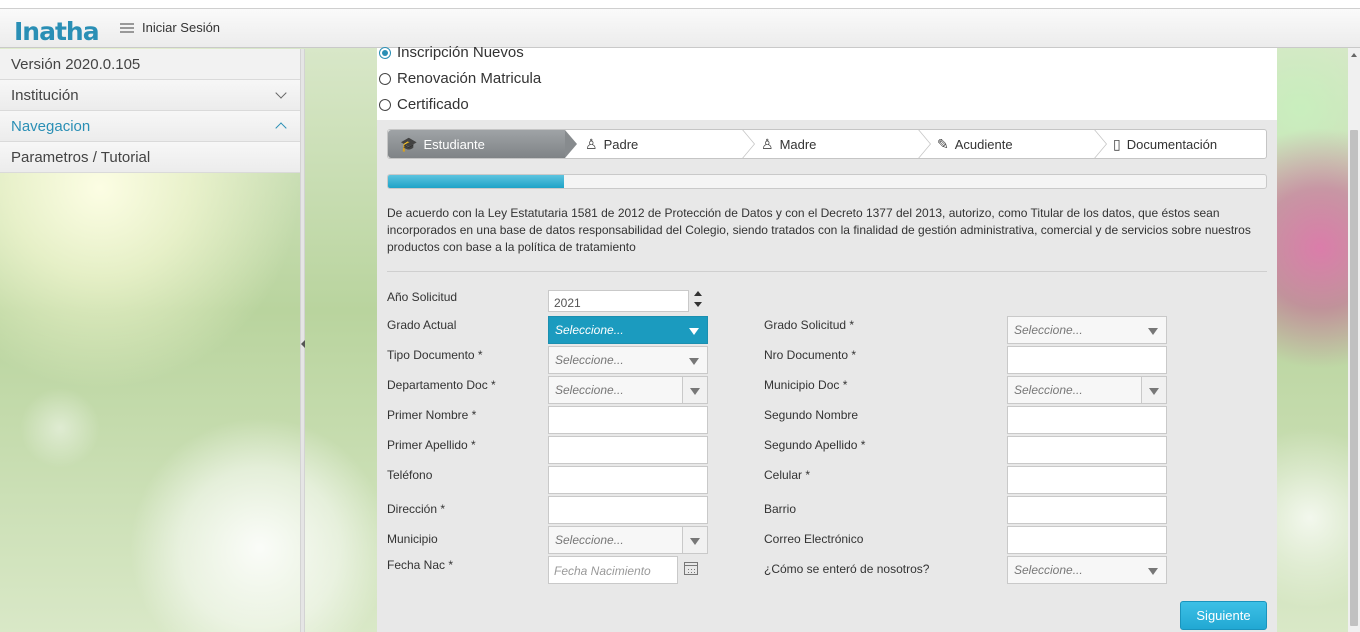  I want to click on departamento-doc-label: Departamento Doc *, so click(441, 385).